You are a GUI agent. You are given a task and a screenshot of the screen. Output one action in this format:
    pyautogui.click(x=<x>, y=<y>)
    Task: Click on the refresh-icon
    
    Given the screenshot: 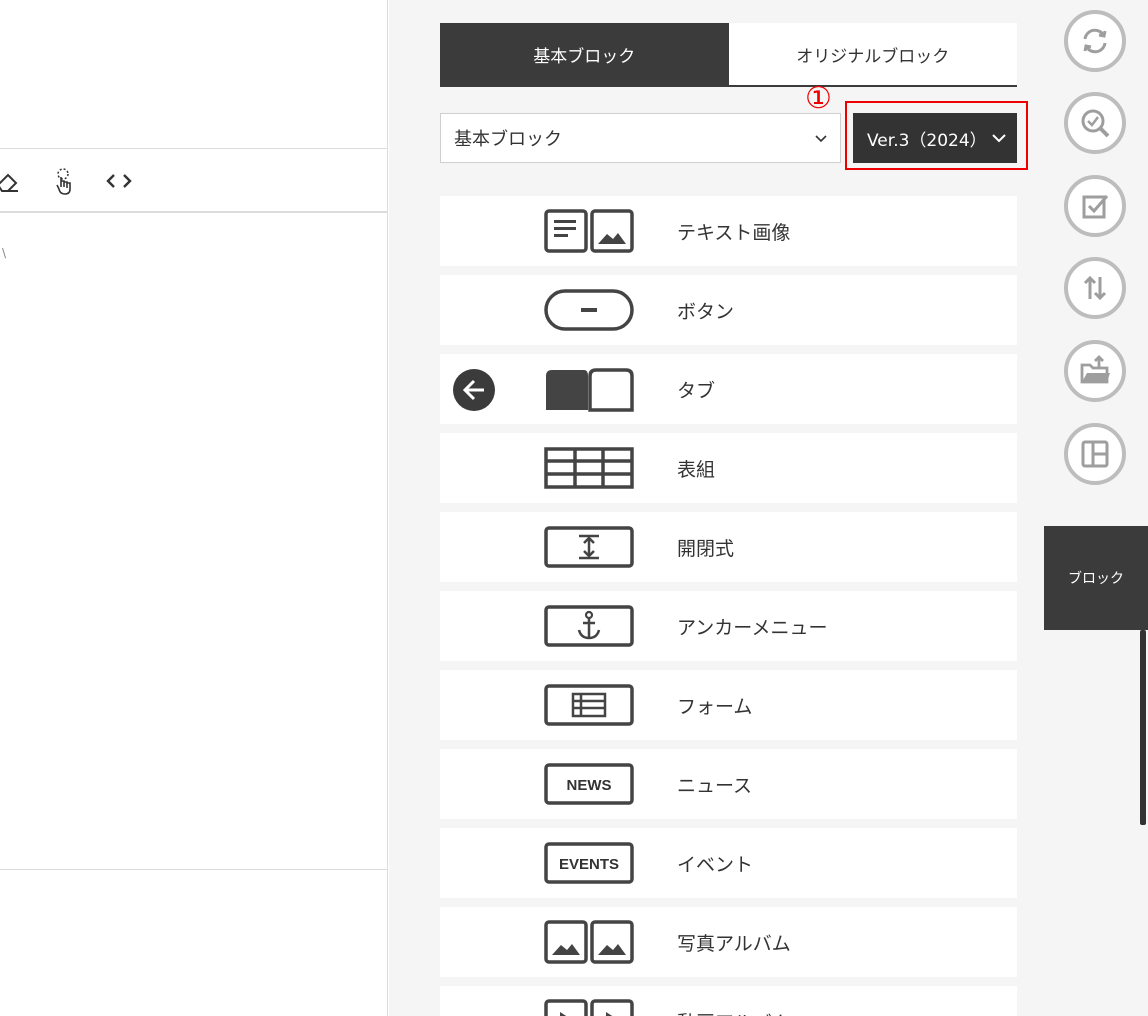 What is the action you would take?
    pyautogui.click(x=1095, y=41)
    